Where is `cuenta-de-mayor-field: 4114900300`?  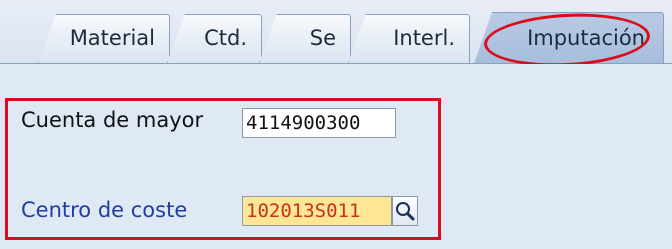 cuenta-de-mayor-field: 4114900300 is located at coordinates (319, 123).